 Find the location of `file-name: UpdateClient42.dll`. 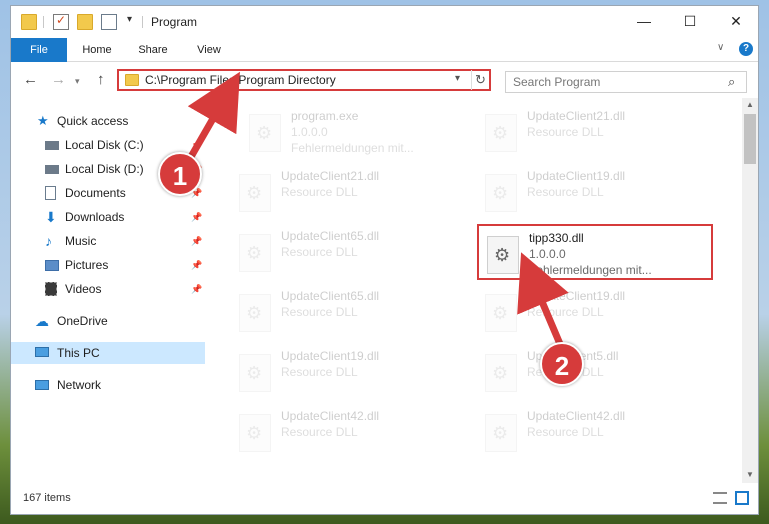

file-name: UpdateClient42.dll is located at coordinates (576, 416).